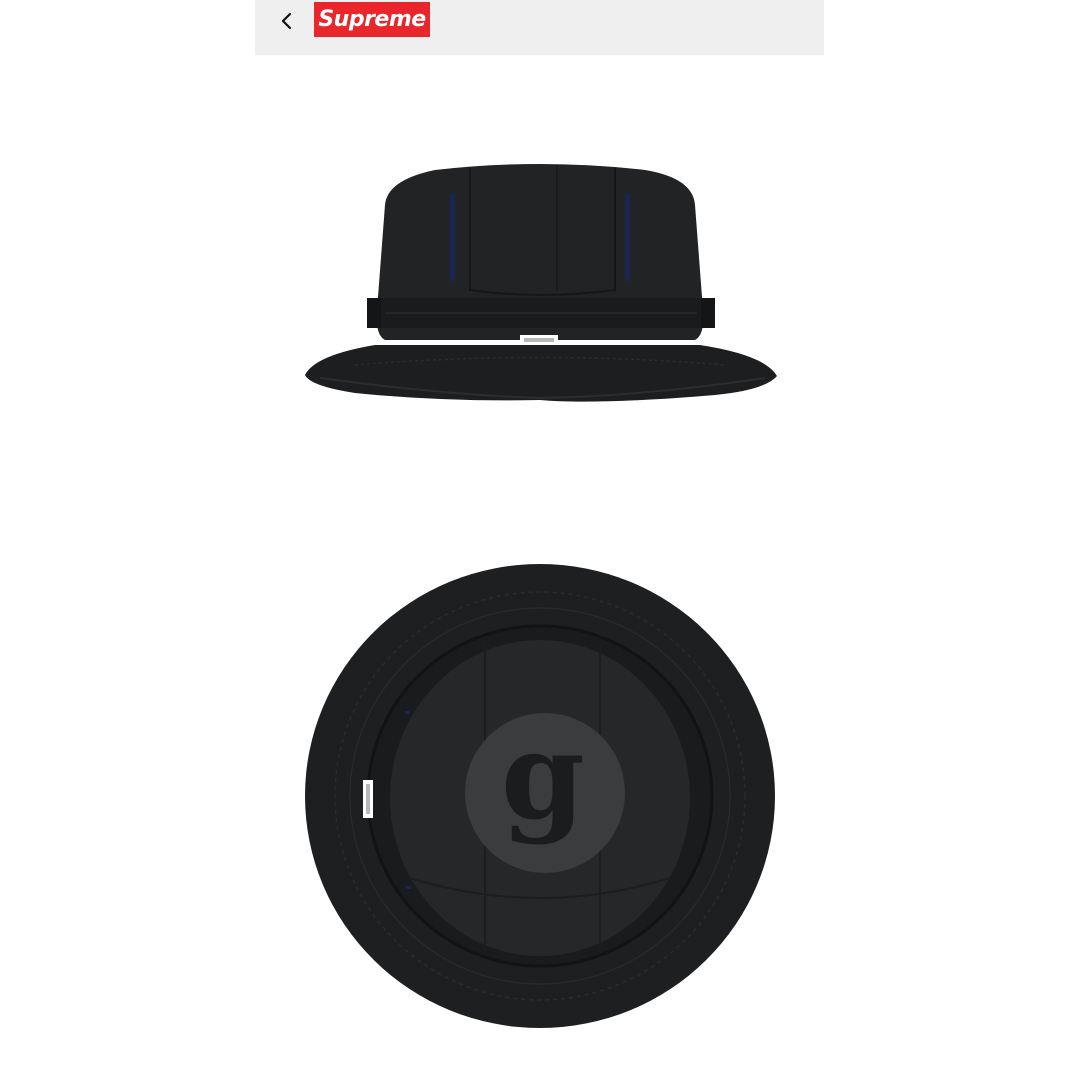 The image size is (1080, 1080). I want to click on back-button, so click(287, 22).